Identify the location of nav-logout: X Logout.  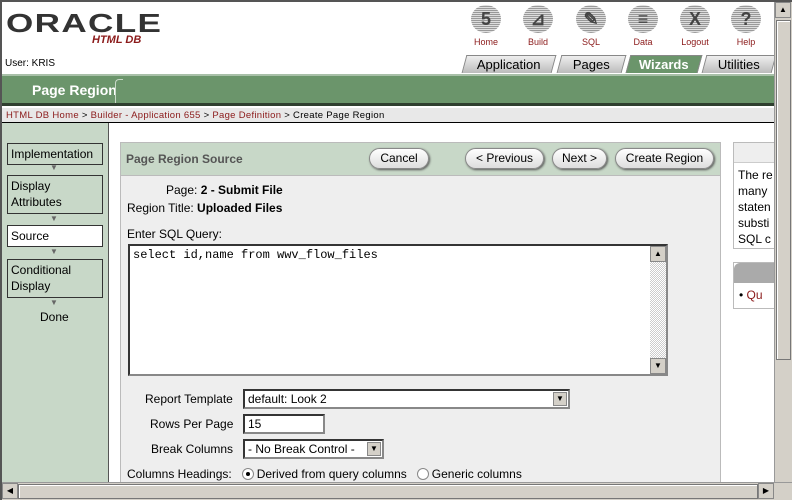
(695, 26).